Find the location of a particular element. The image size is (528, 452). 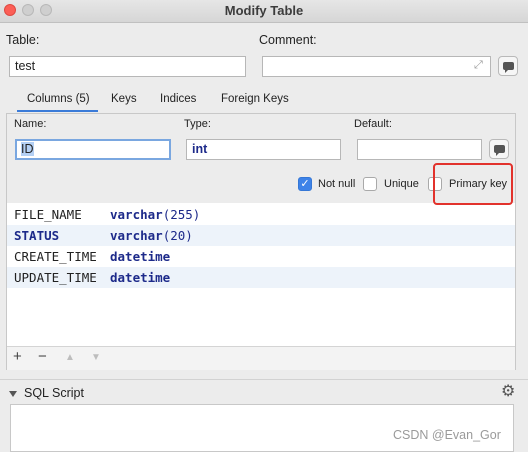

column-name-input: ID is located at coordinates (93, 149).